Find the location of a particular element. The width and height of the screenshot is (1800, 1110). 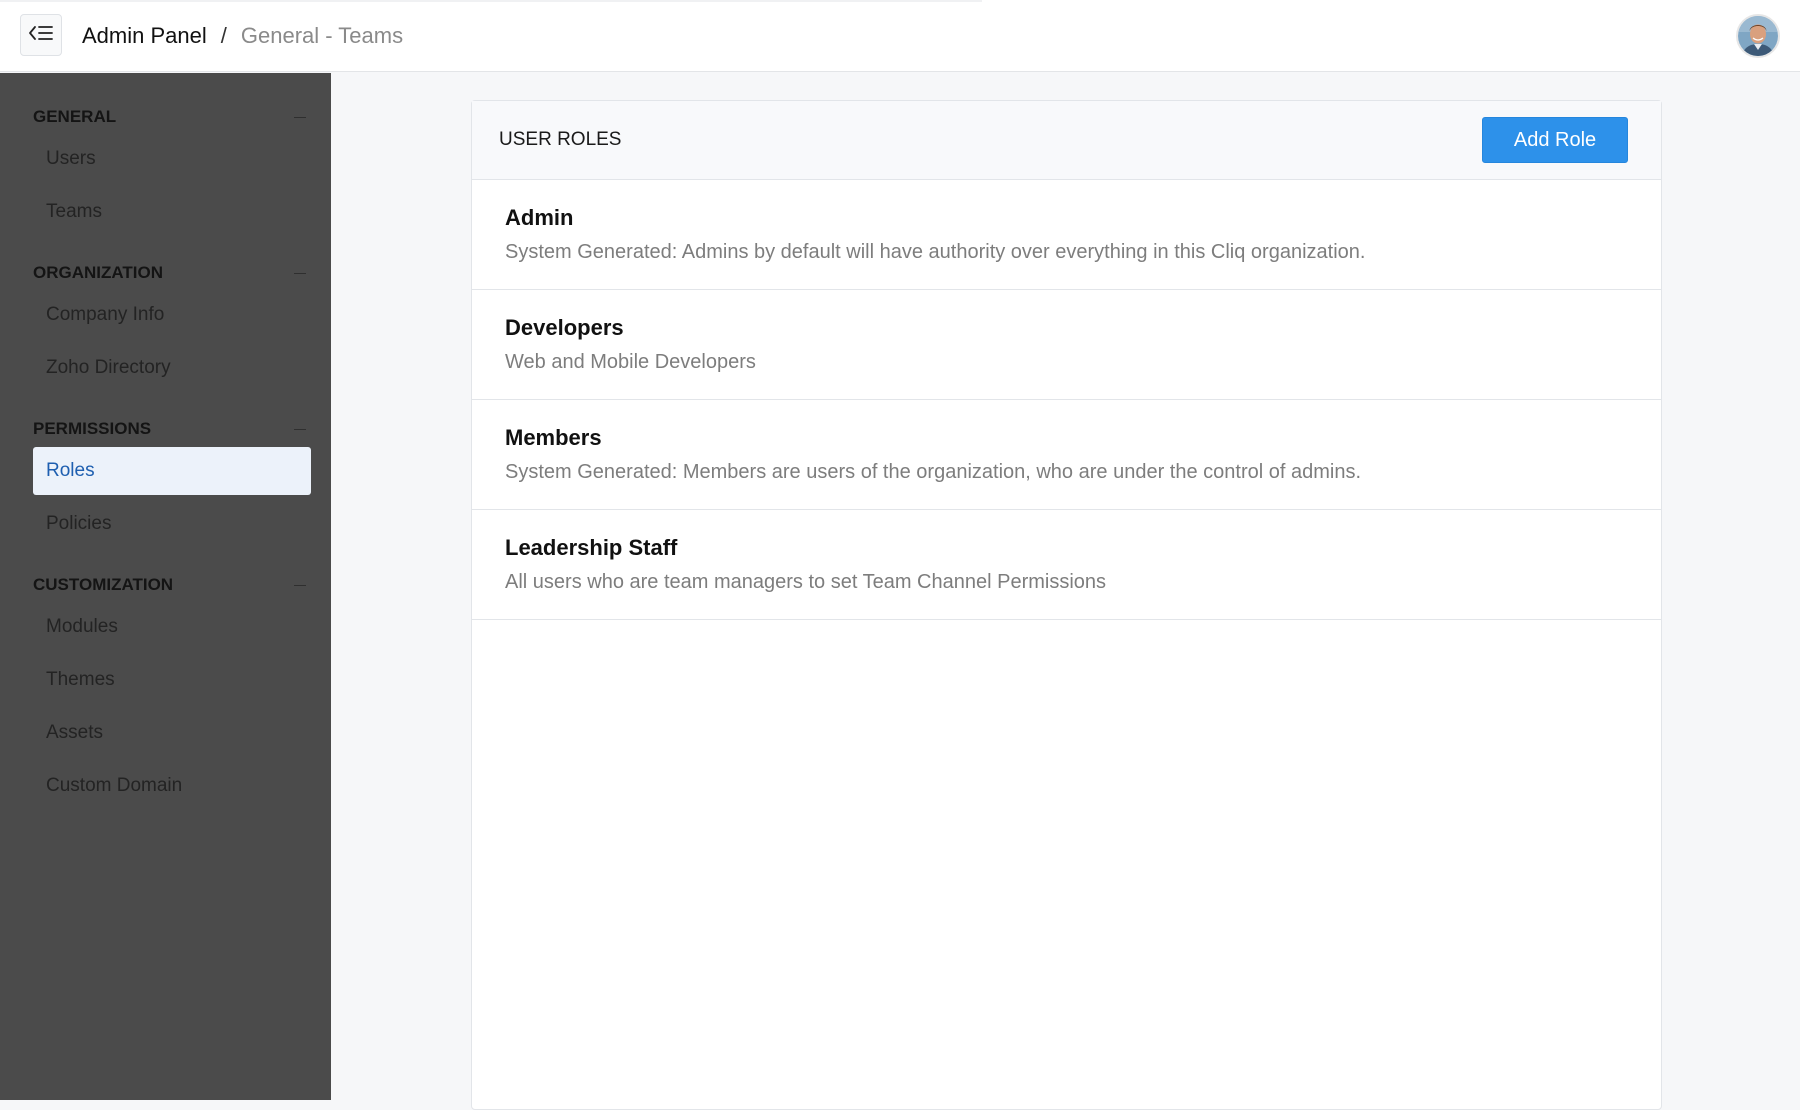

breadcrumb: Admin Panel / General - Teams is located at coordinates (242, 36).